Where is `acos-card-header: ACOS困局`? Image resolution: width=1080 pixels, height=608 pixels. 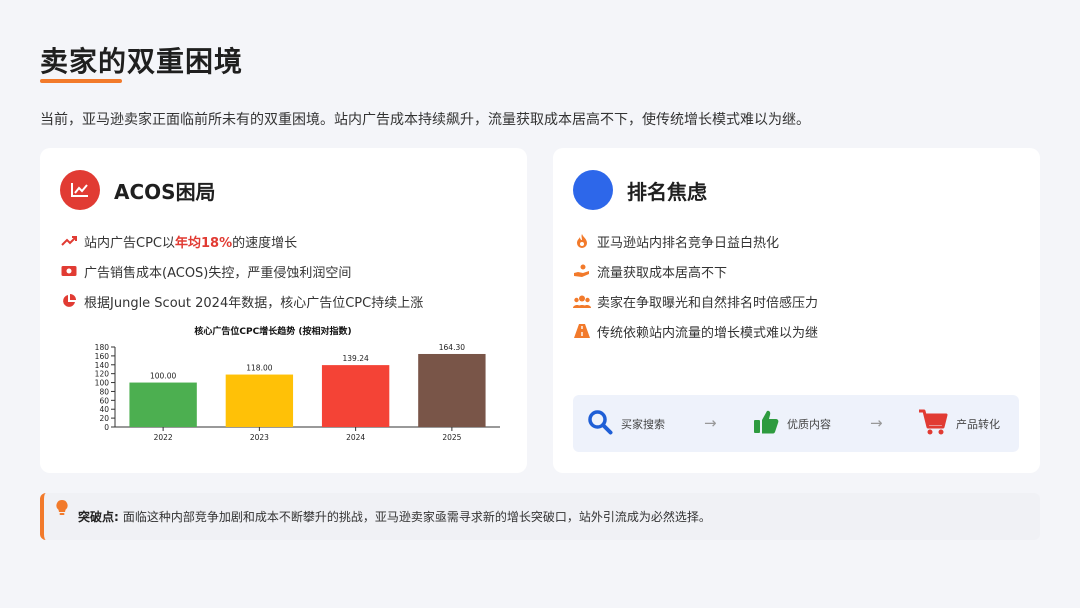 acos-card-header: ACOS困局 is located at coordinates (138, 190).